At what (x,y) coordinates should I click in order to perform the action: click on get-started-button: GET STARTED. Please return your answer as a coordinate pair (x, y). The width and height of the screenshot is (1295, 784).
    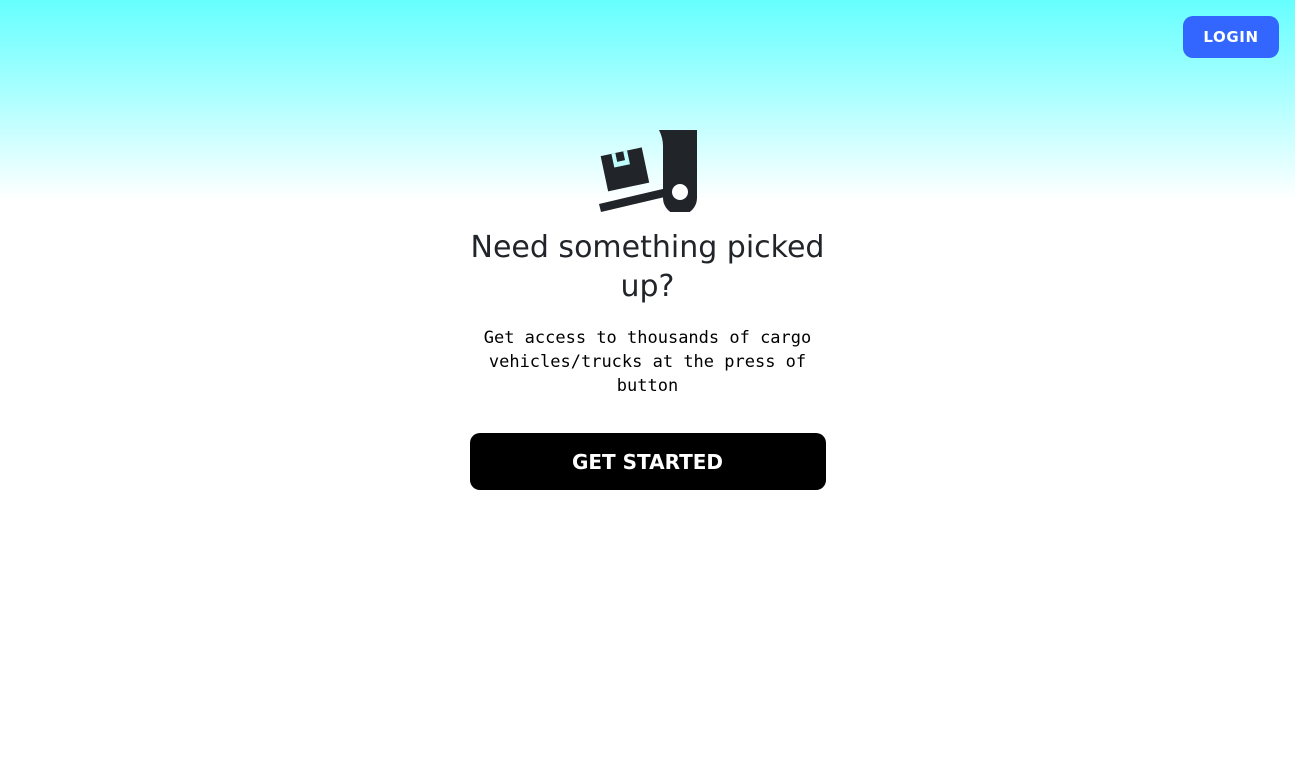
    Looking at the image, I should click on (647, 461).